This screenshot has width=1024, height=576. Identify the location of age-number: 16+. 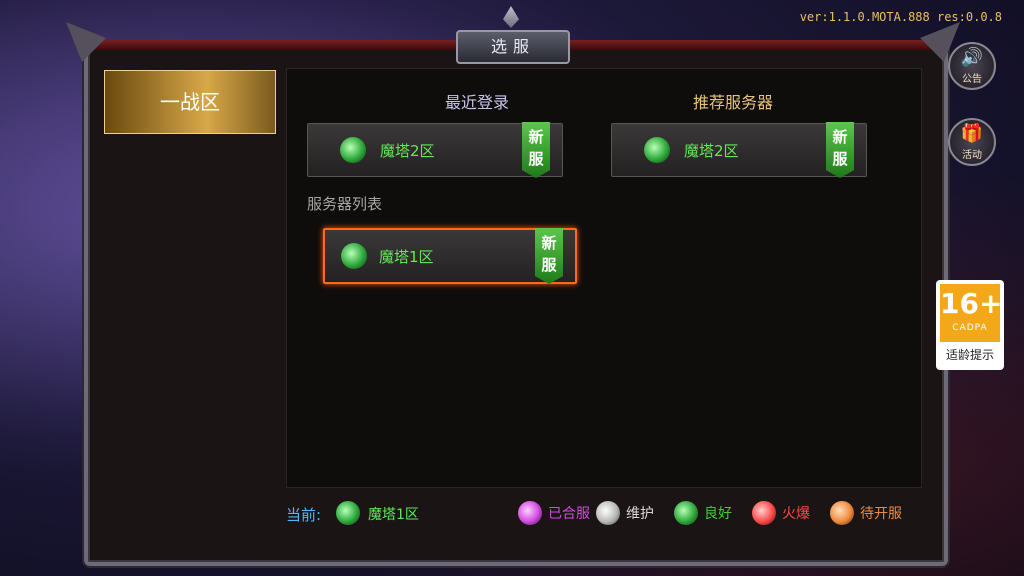
(971, 303).